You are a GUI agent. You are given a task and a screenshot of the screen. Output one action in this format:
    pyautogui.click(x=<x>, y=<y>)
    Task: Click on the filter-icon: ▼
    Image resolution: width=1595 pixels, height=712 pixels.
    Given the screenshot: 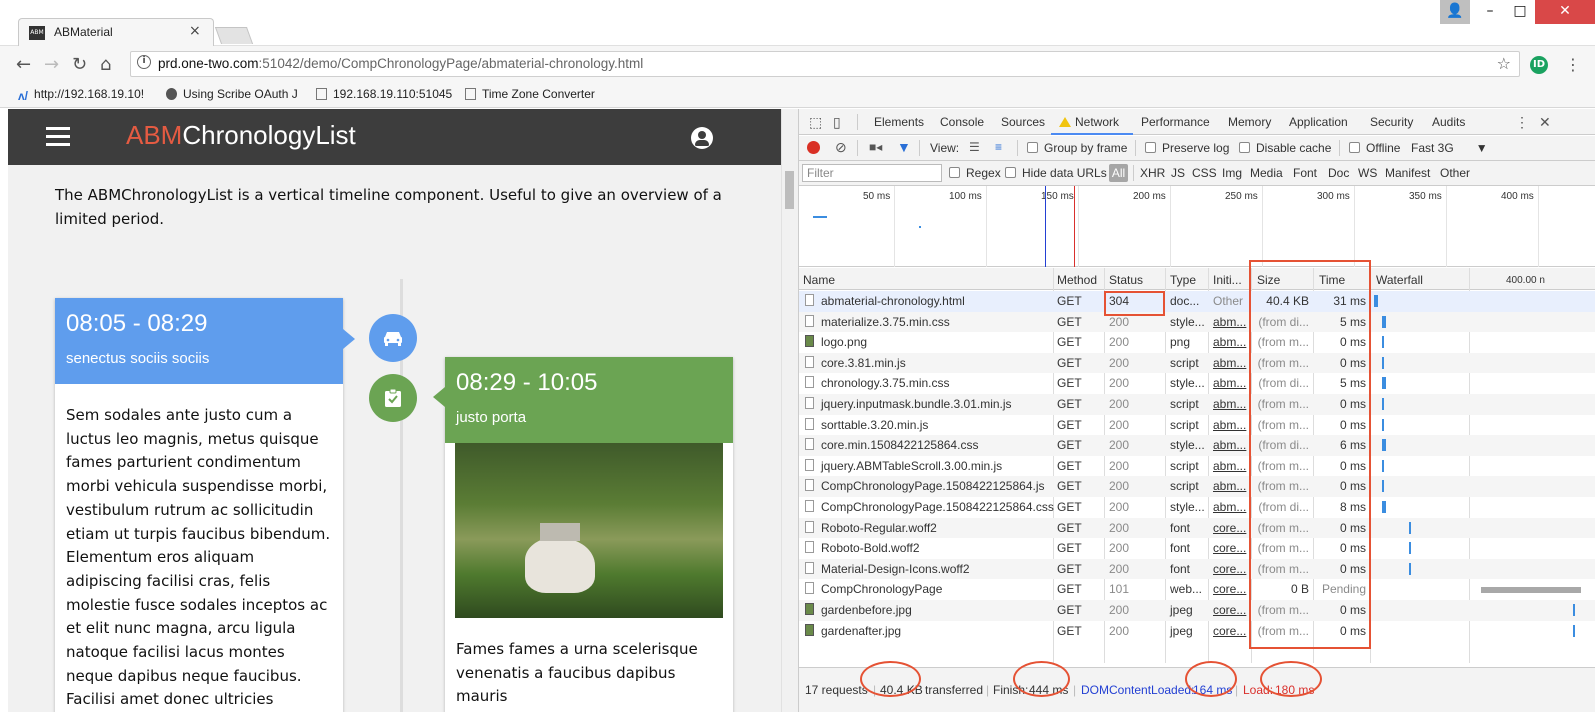 What is the action you would take?
    pyautogui.click(x=904, y=147)
    